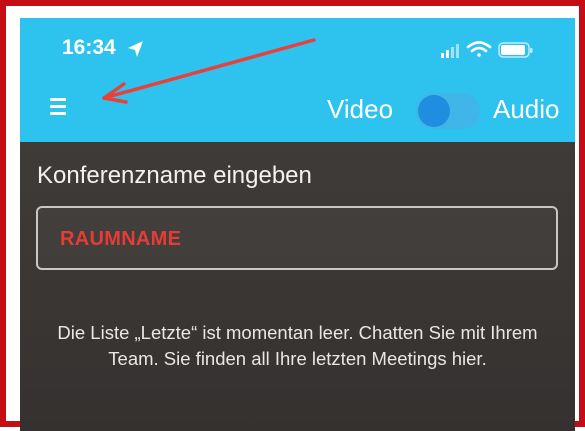  I want to click on video-audio-toggle, so click(448, 111).